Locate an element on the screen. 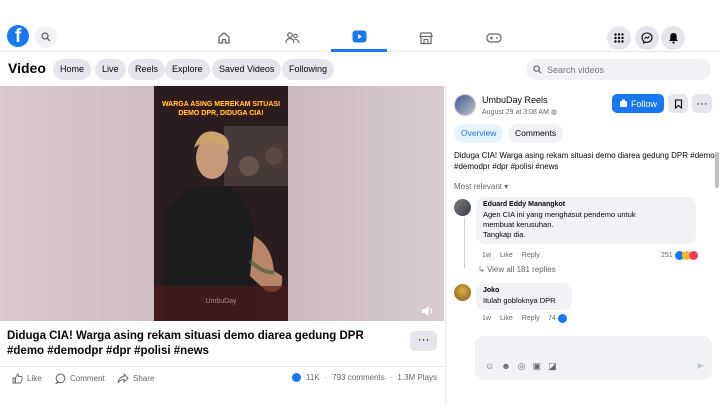 This screenshot has height=405, width=720. comment-button: Comment is located at coordinates (80, 378).